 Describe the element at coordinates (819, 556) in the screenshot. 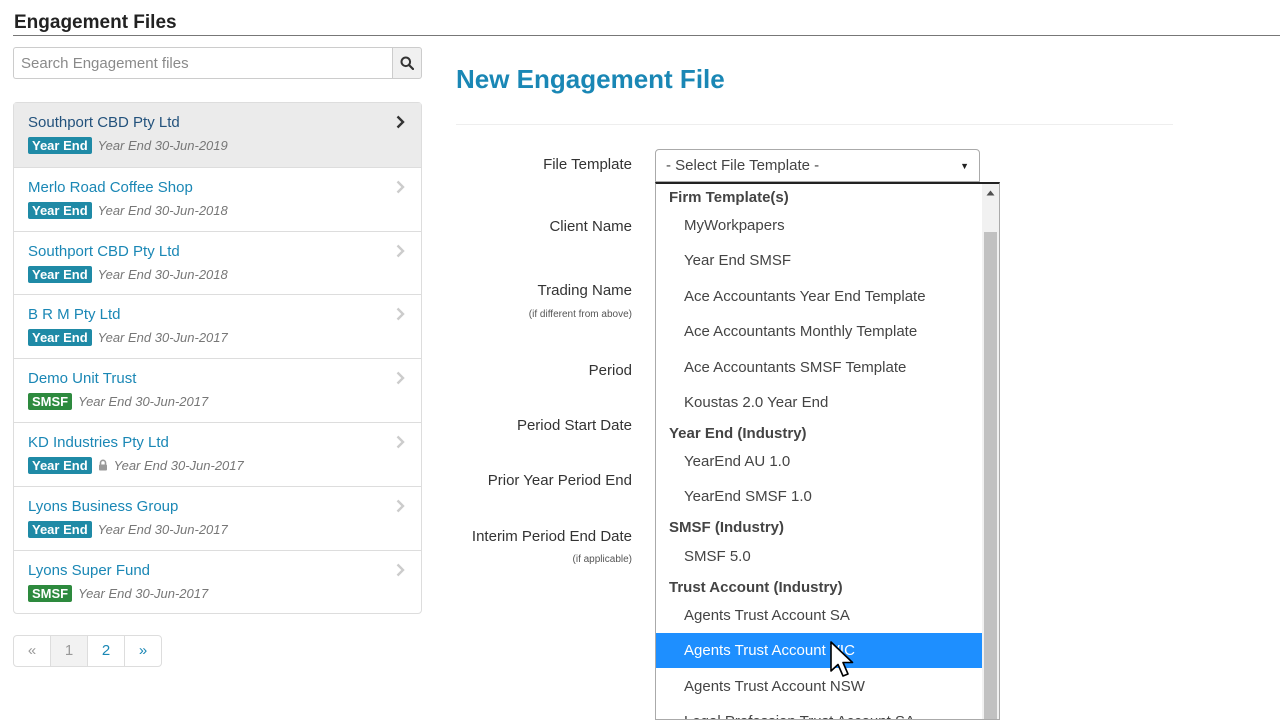

I see `dropdown-option: SMSF 5.0` at that location.